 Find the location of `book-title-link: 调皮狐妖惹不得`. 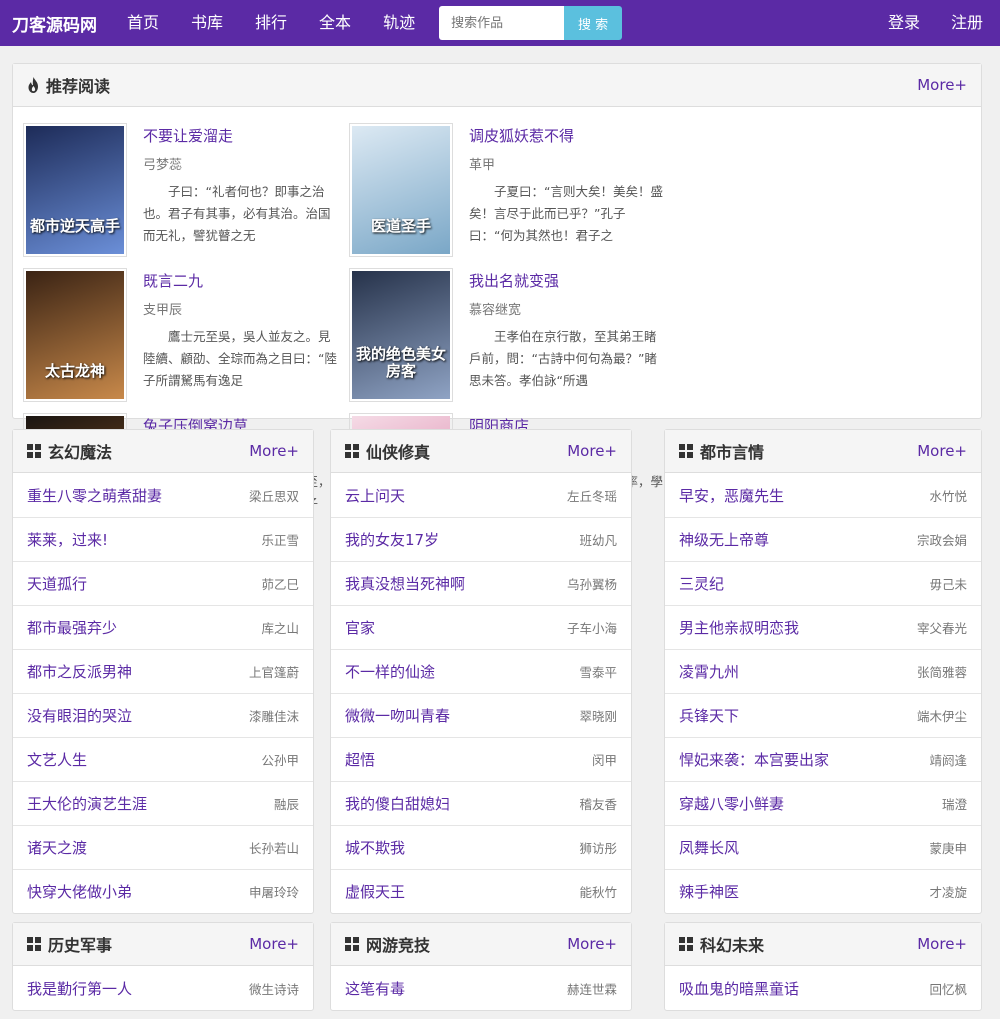

book-title-link: 调皮狐妖惹不得 is located at coordinates (567, 135).